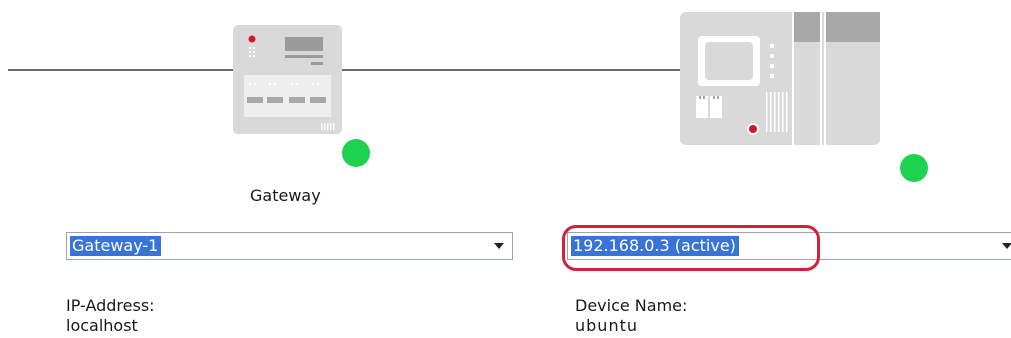 This screenshot has width=1011, height=338. What do you see at coordinates (780, 78) in the screenshot?
I see `controller-device-icon` at bounding box center [780, 78].